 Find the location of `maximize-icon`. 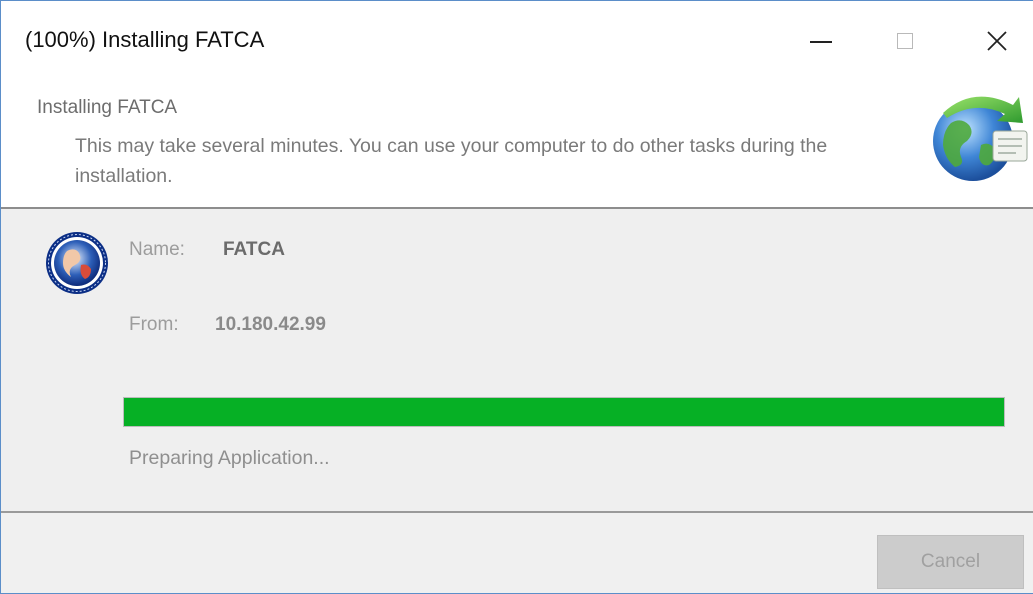

maximize-icon is located at coordinates (905, 41).